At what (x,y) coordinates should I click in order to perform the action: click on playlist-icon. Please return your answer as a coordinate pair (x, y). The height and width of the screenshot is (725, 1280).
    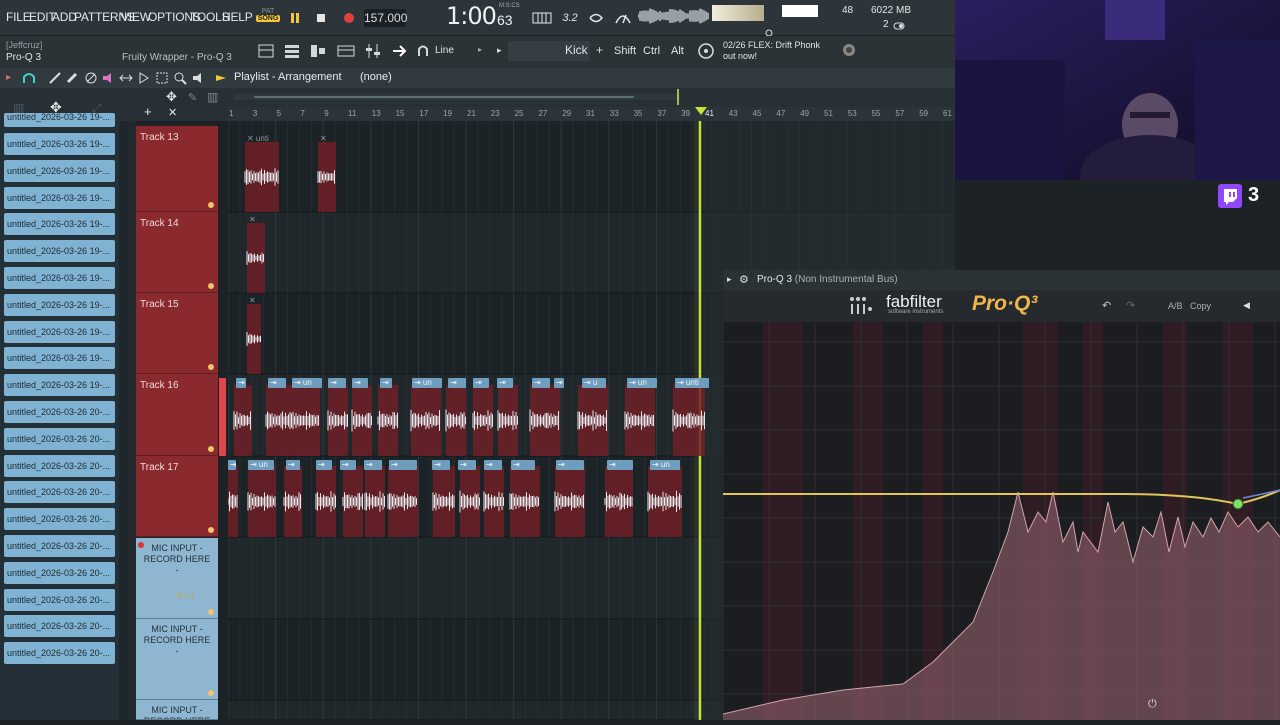
    Looking at the image, I should click on (266, 51).